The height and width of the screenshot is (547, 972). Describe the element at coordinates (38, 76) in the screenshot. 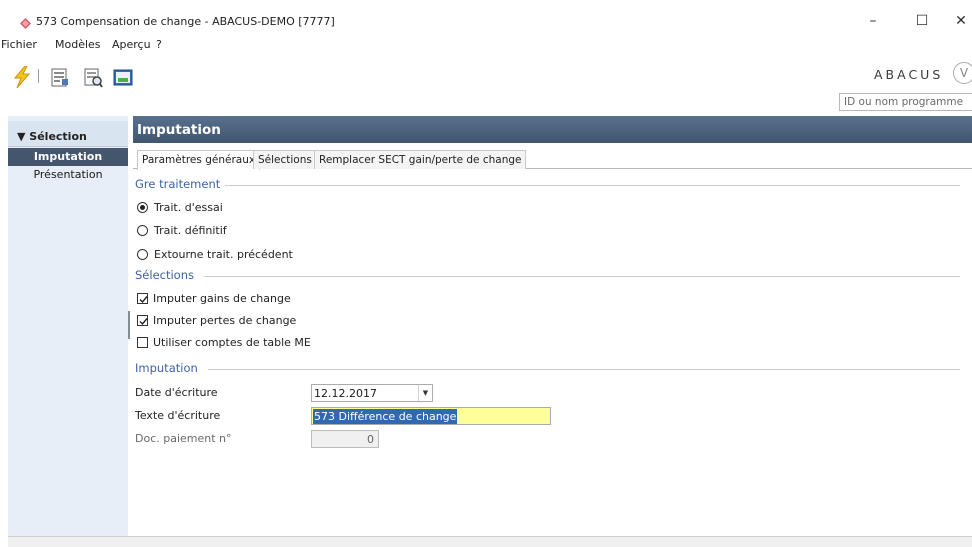

I see `toolbar-separator` at that location.